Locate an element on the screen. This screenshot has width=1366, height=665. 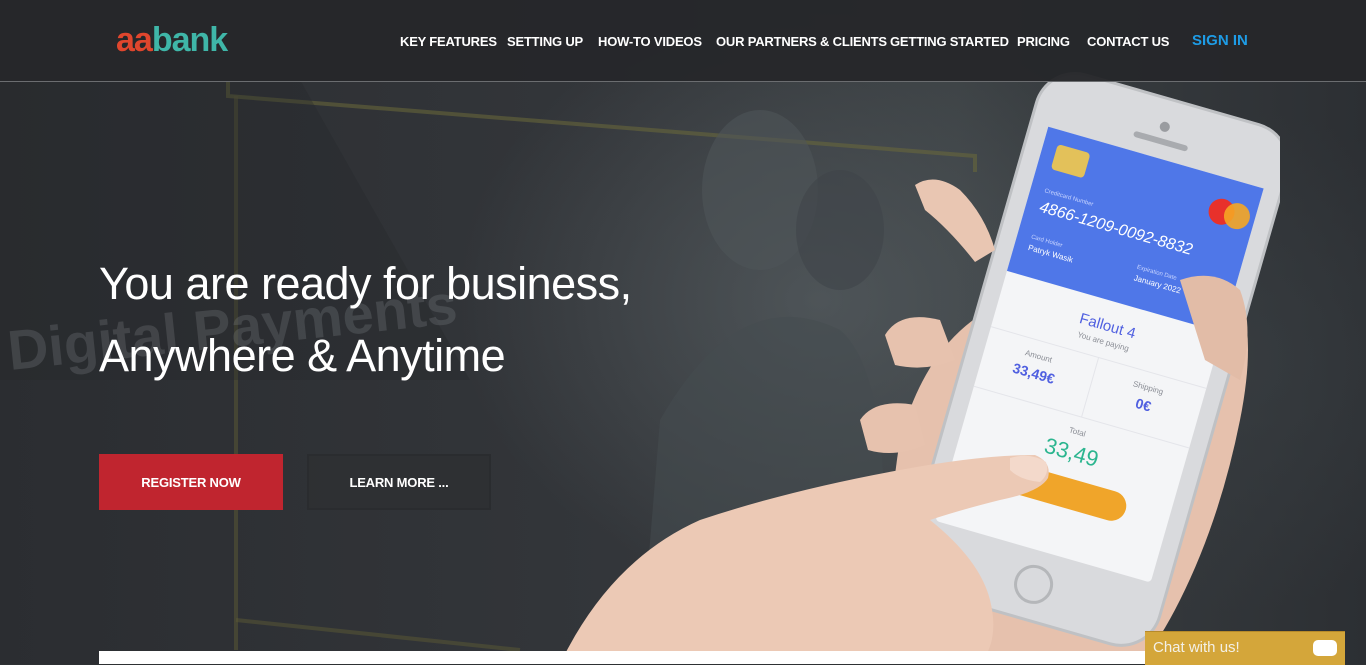
nav-item-how-to-videos: HOW-TO VIDEOS is located at coordinates (650, 41).